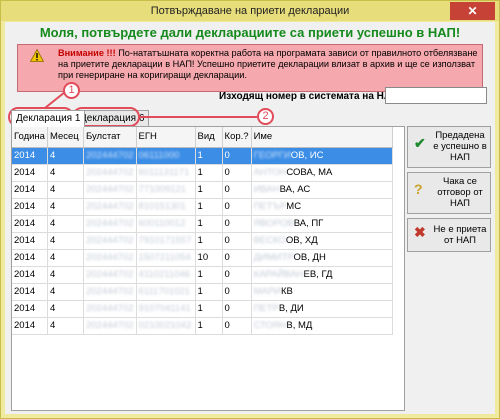 The image size is (500, 419). Describe the element at coordinates (166, 207) in the screenshot. I see `table-cell: 810151301` at that location.